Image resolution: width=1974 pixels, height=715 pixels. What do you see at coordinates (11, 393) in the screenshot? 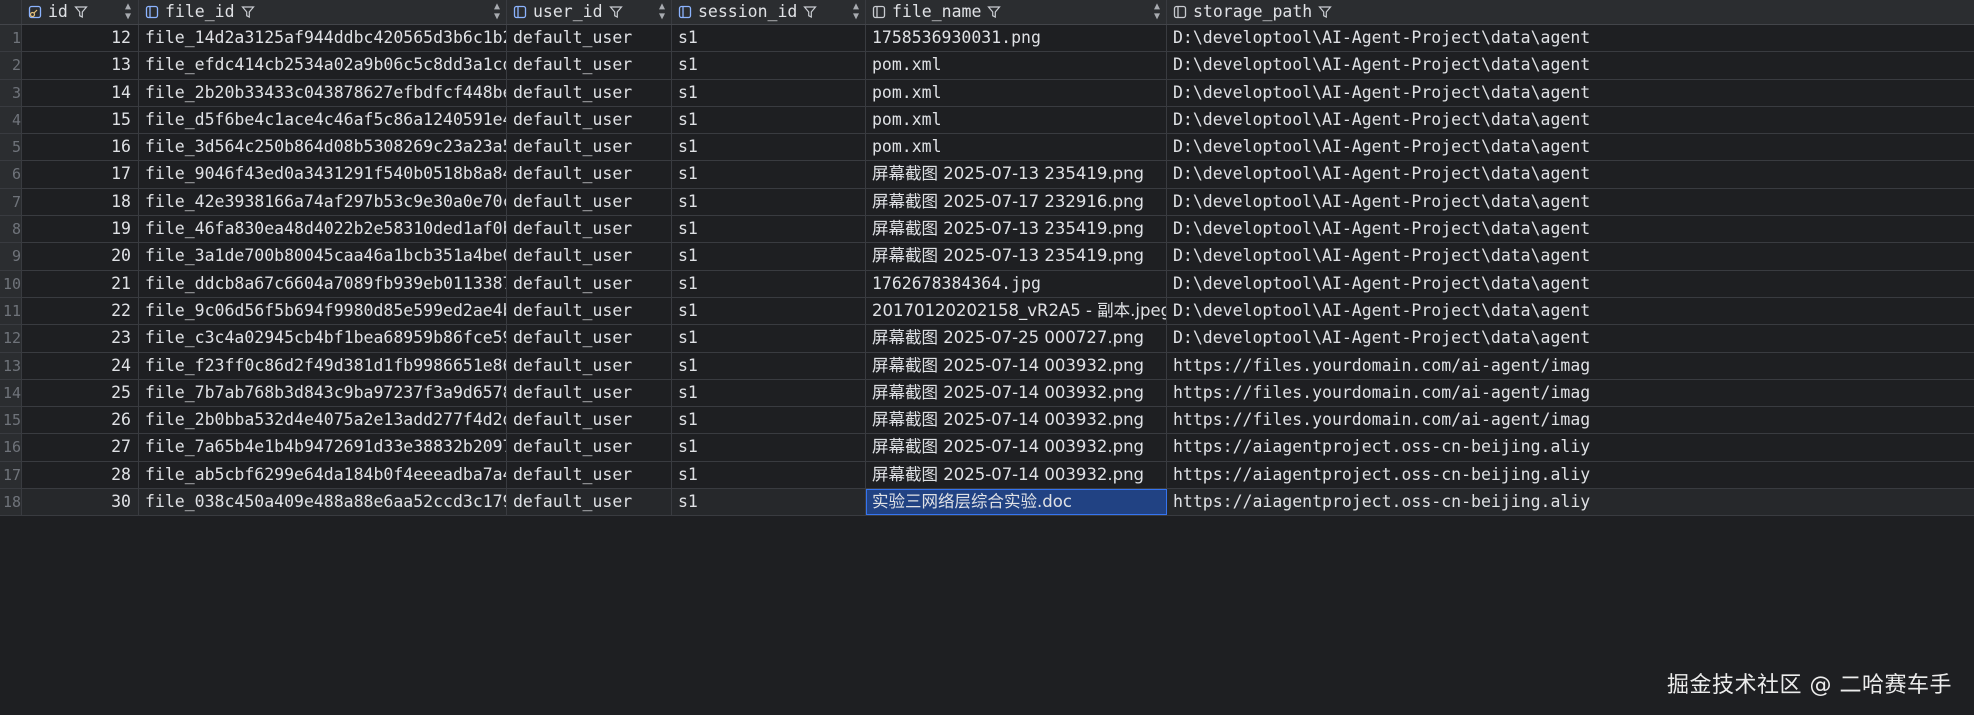
I see `row-number: 14` at bounding box center [11, 393].